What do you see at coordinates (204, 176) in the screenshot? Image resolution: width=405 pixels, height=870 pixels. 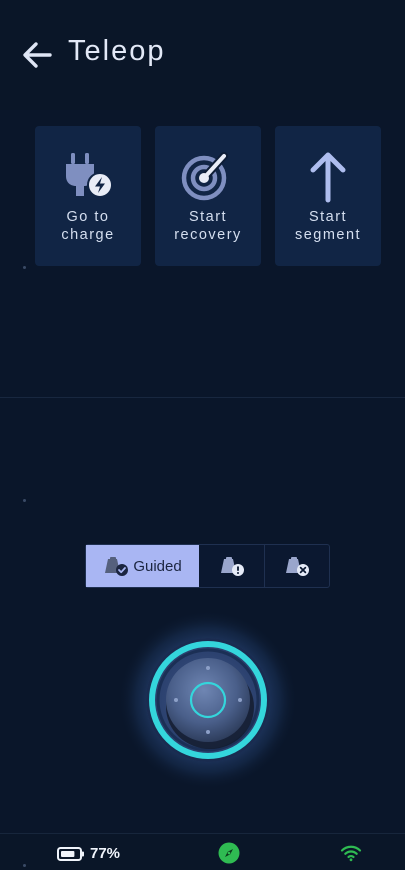 I see `radar-icon` at bounding box center [204, 176].